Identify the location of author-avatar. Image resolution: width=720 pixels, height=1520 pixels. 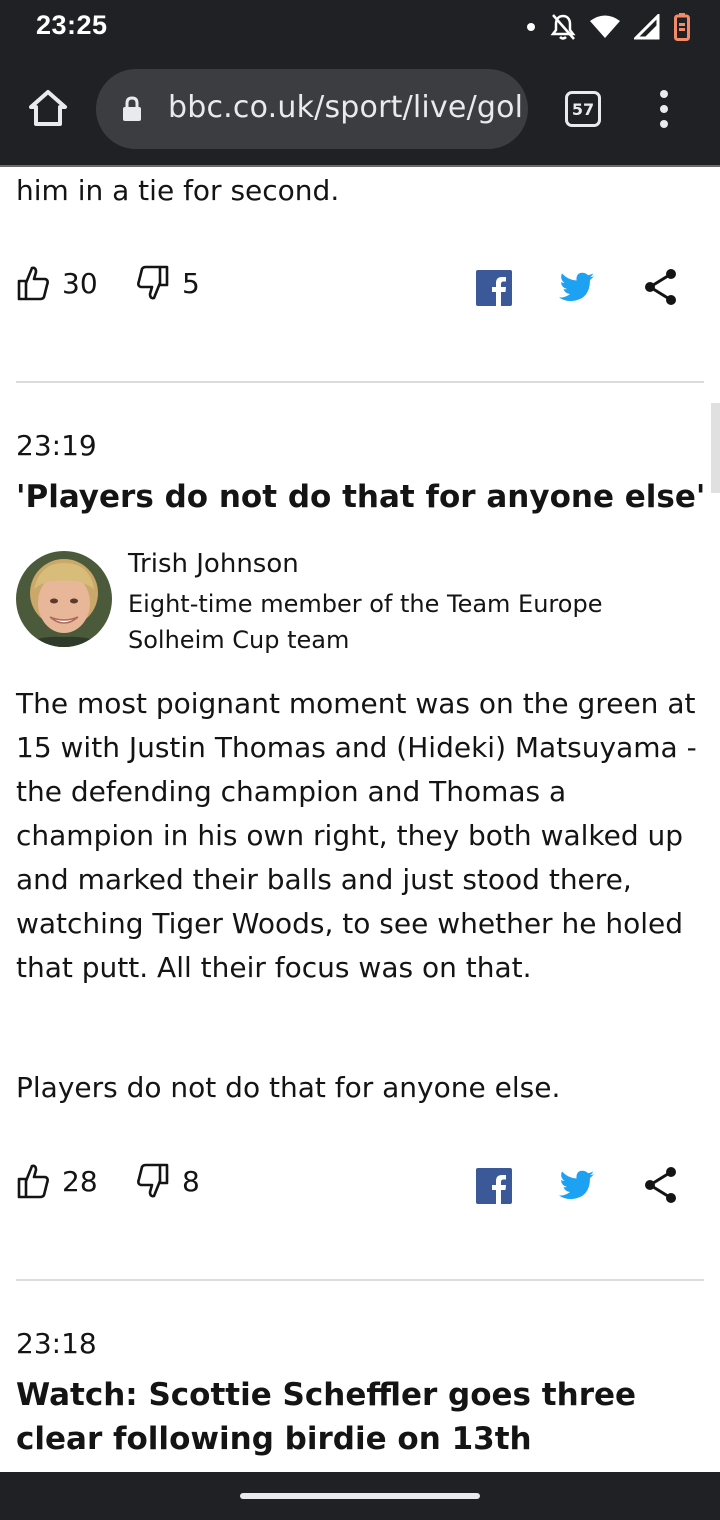
(64, 599).